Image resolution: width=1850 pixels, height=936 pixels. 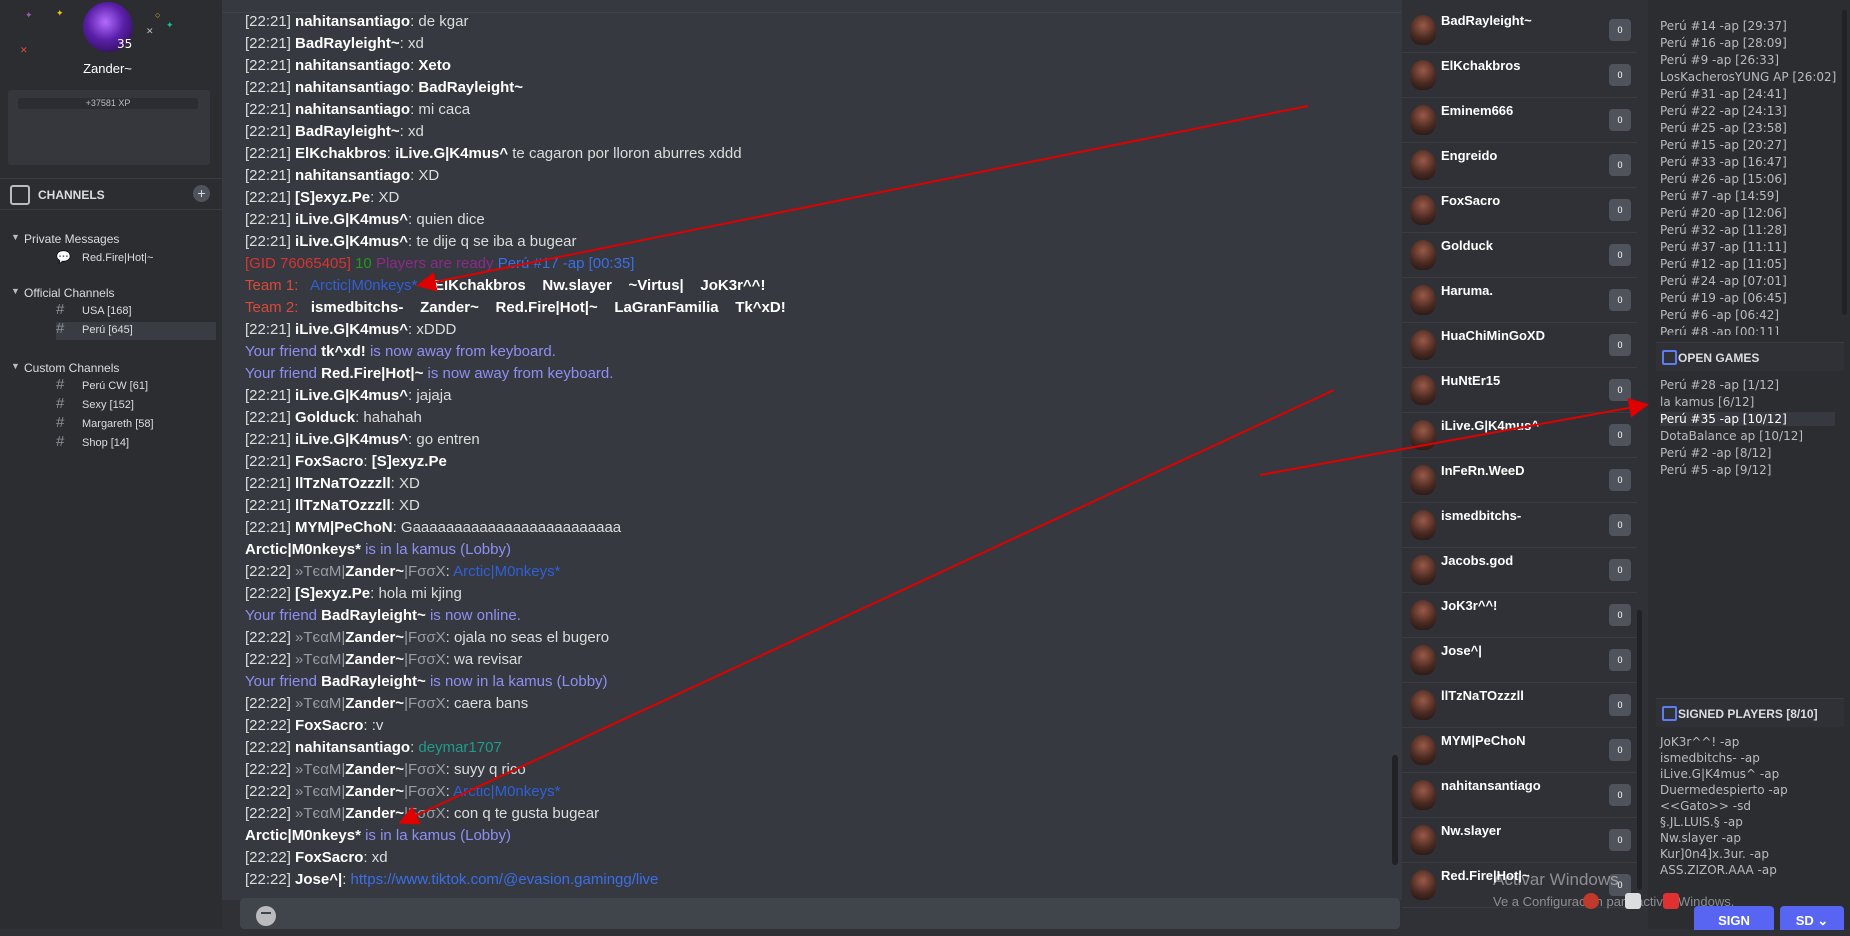 I want to click on game-item: Perú #15 -ap [20:27], so click(x=1723, y=145).